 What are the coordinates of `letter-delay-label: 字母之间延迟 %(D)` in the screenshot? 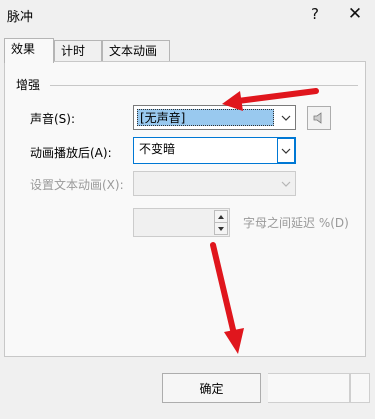 It's located at (296, 223).